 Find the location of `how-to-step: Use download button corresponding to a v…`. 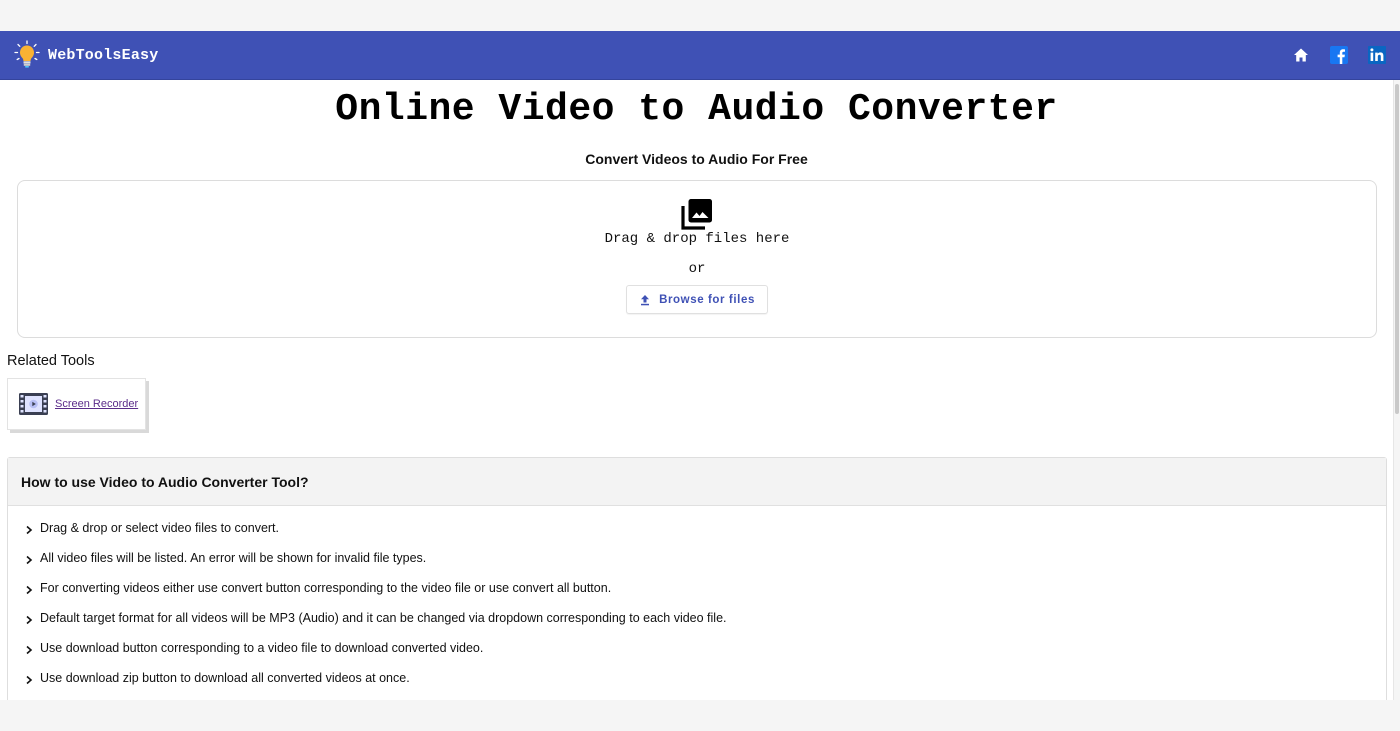

how-to-step: Use download button corresponding to a v… is located at coordinates (705, 648).